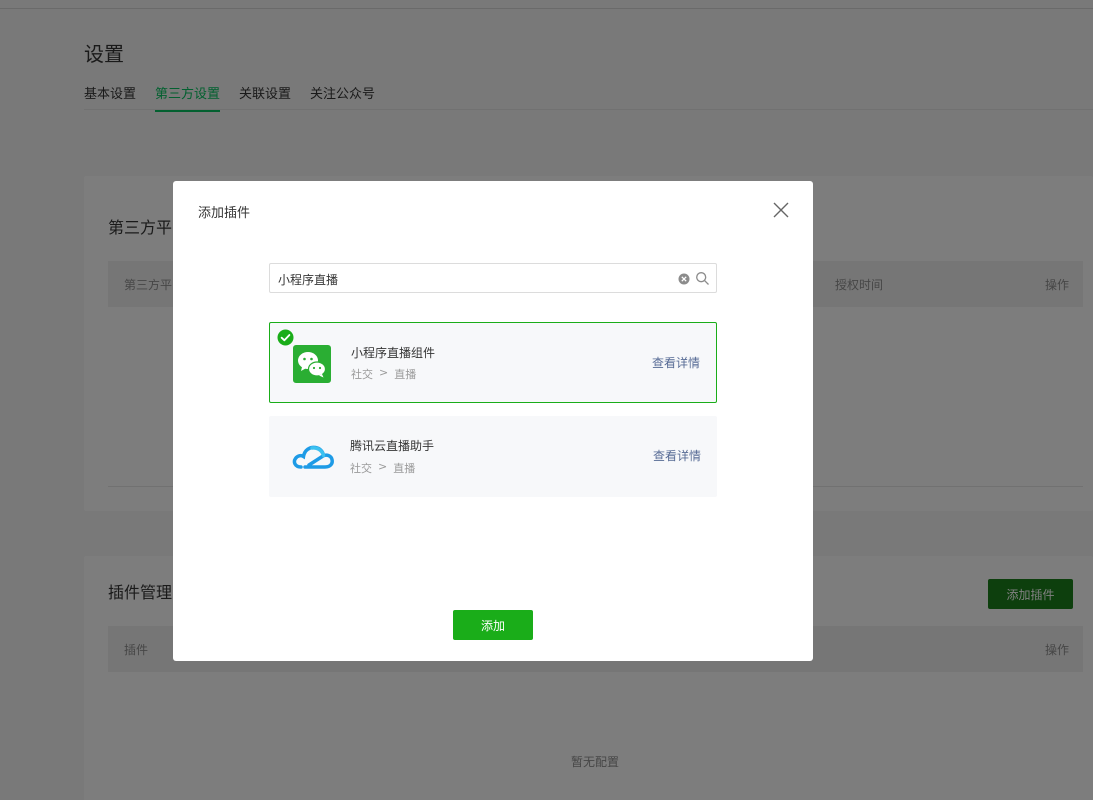 This screenshot has width=1093, height=800. I want to click on dialog-title: 添加插件, so click(224, 213).